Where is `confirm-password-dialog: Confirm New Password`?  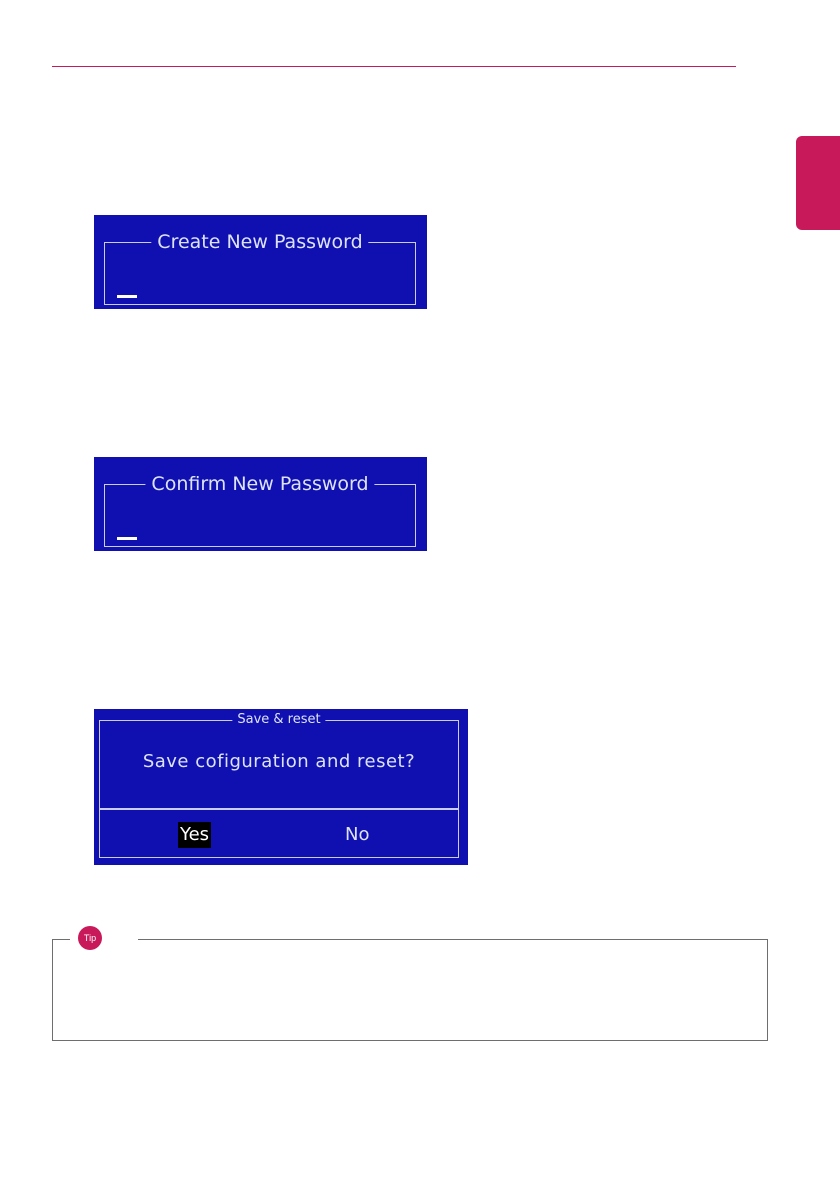 confirm-password-dialog: Confirm New Password is located at coordinates (260, 504).